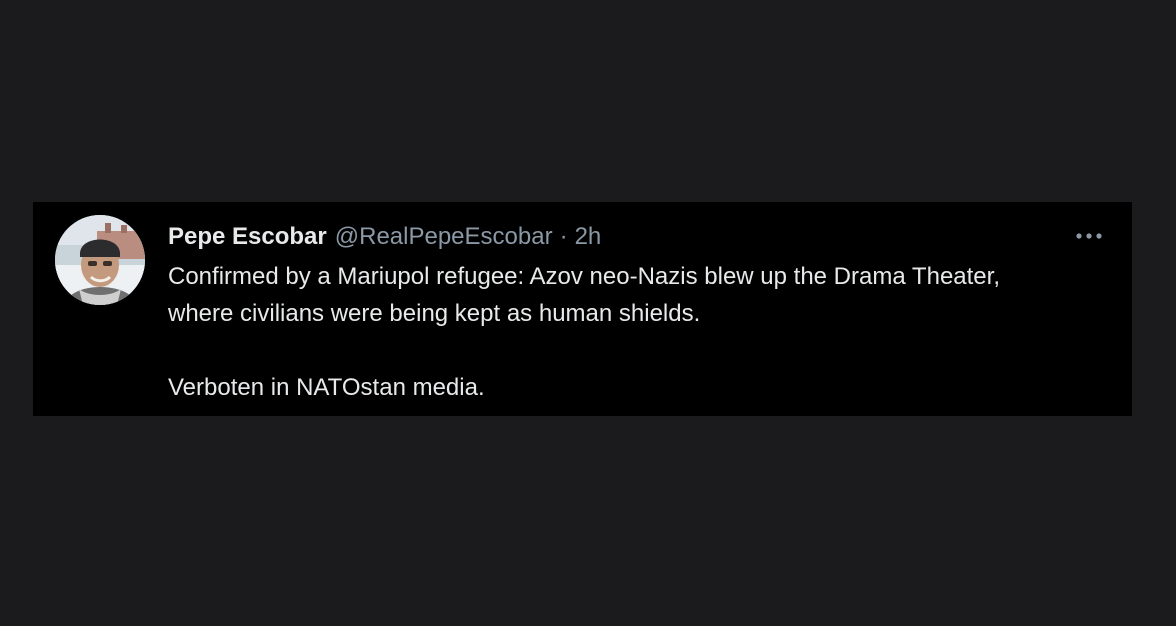 The image size is (1176, 626). What do you see at coordinates (247, 237) in the screenshot?
I see `author-name: Pepe Escobar` at bounding box center [247, 237].